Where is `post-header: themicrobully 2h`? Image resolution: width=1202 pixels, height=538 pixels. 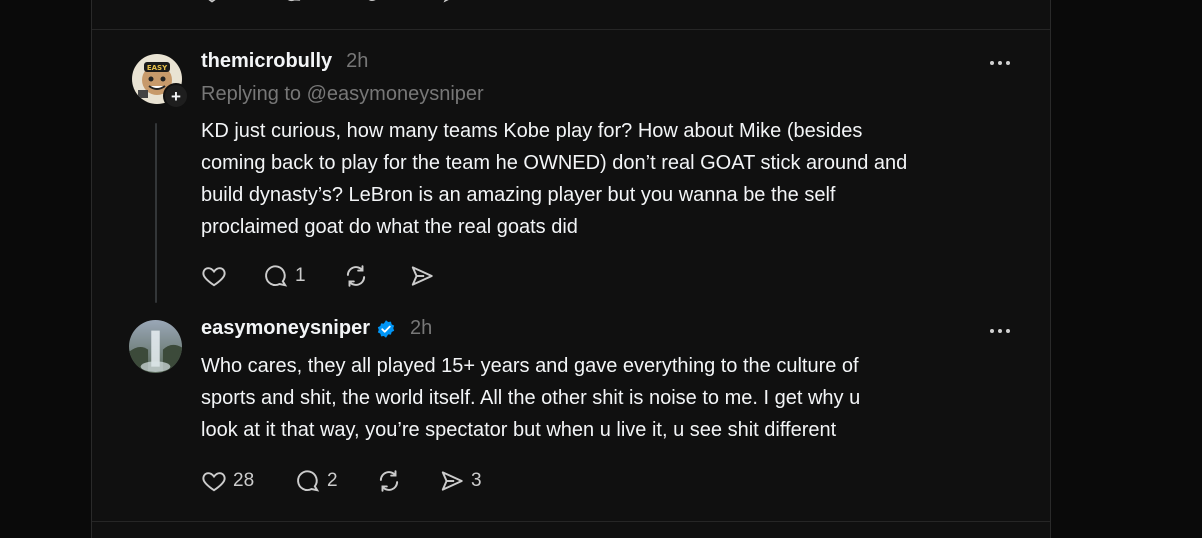
post-header: themicrobully 2h is located at coordinates (284, 61).